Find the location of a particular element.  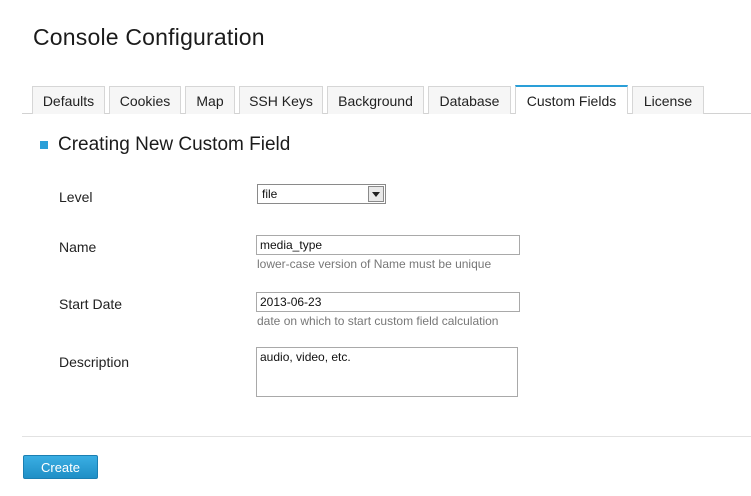

tab-background: Background is located at coordinates (375, 100).